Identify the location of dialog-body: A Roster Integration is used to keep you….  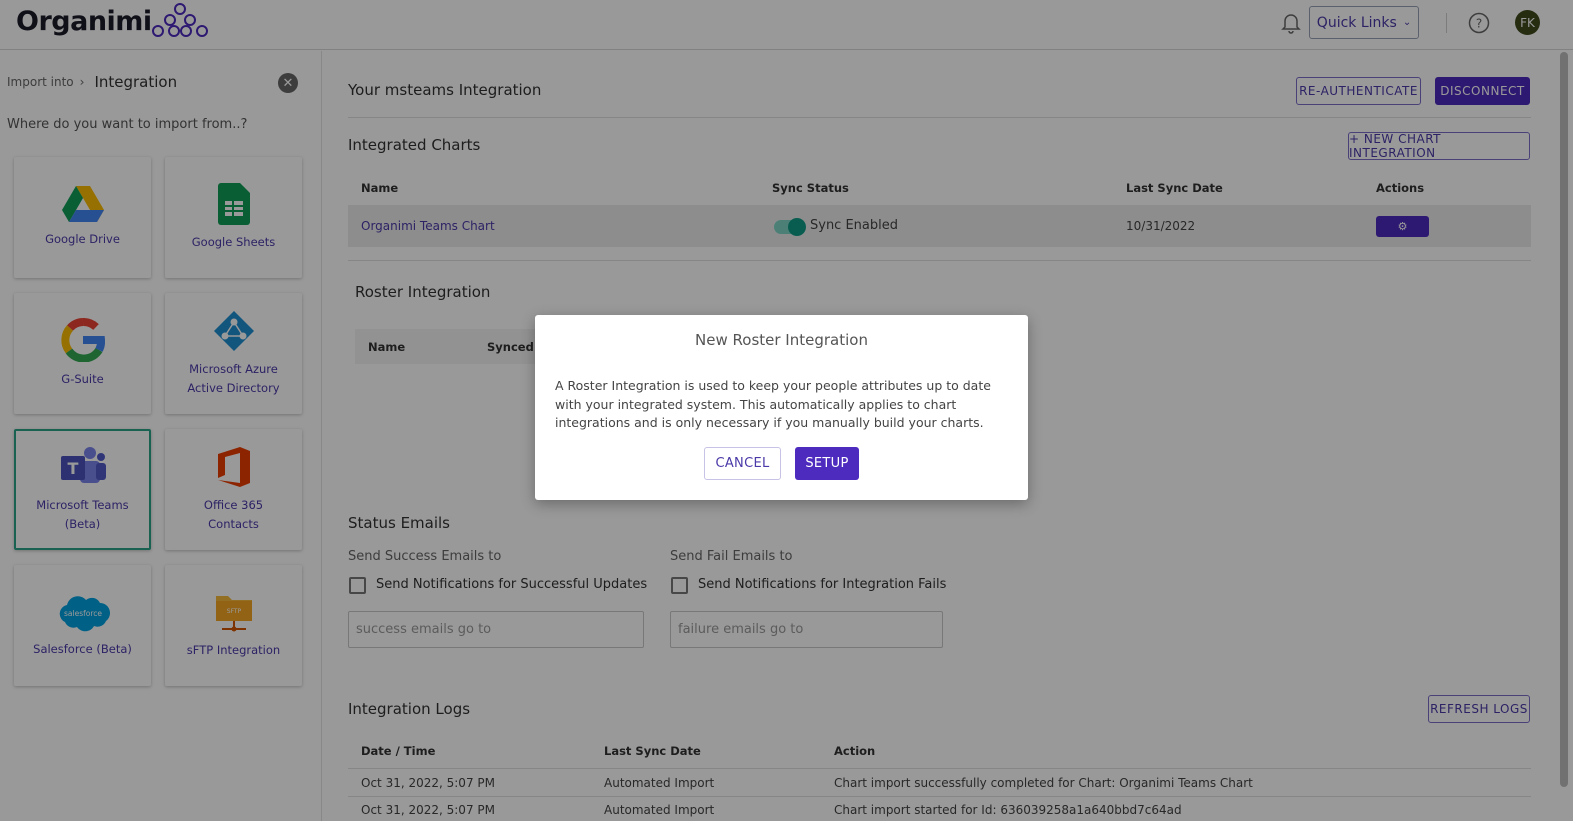
(773, 404).